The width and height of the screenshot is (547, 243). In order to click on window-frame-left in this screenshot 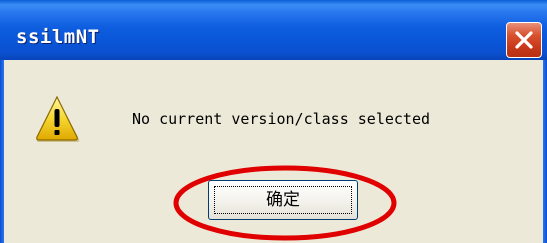, I will do `click(2, 151)`.